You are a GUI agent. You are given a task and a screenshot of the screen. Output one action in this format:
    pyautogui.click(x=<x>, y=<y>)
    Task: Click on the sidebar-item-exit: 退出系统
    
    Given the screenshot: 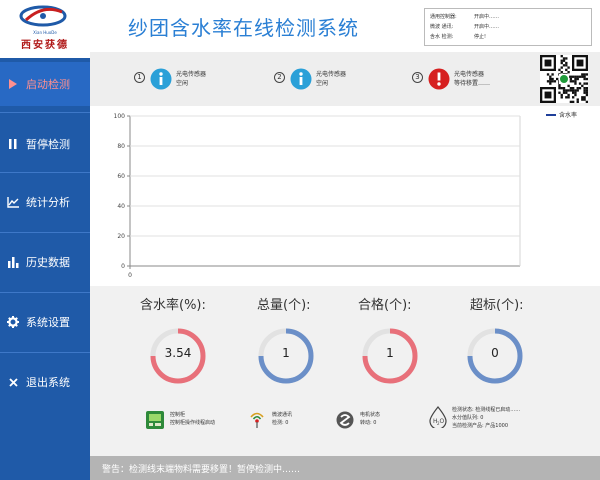 What is the action you would take?
    pyautogui.click(x=45, y=382)
    